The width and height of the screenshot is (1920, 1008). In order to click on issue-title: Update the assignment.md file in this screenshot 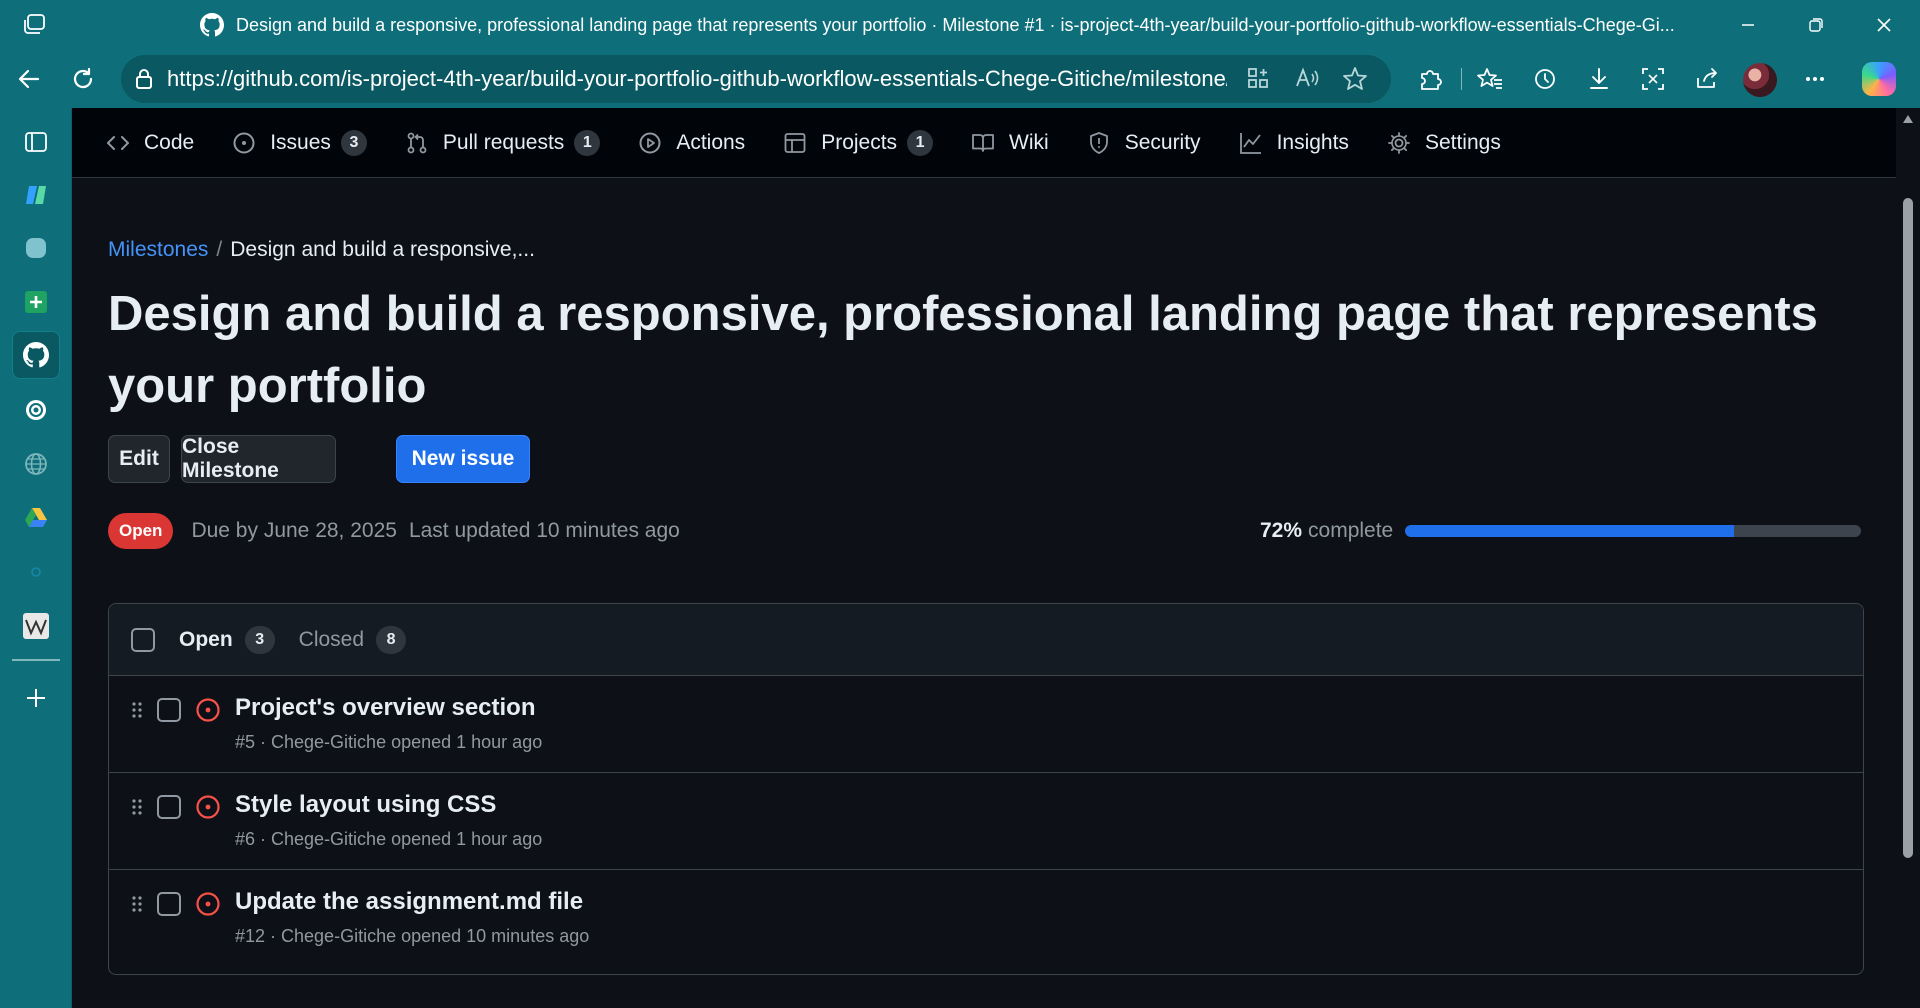, I will do `click(409, 902)`.